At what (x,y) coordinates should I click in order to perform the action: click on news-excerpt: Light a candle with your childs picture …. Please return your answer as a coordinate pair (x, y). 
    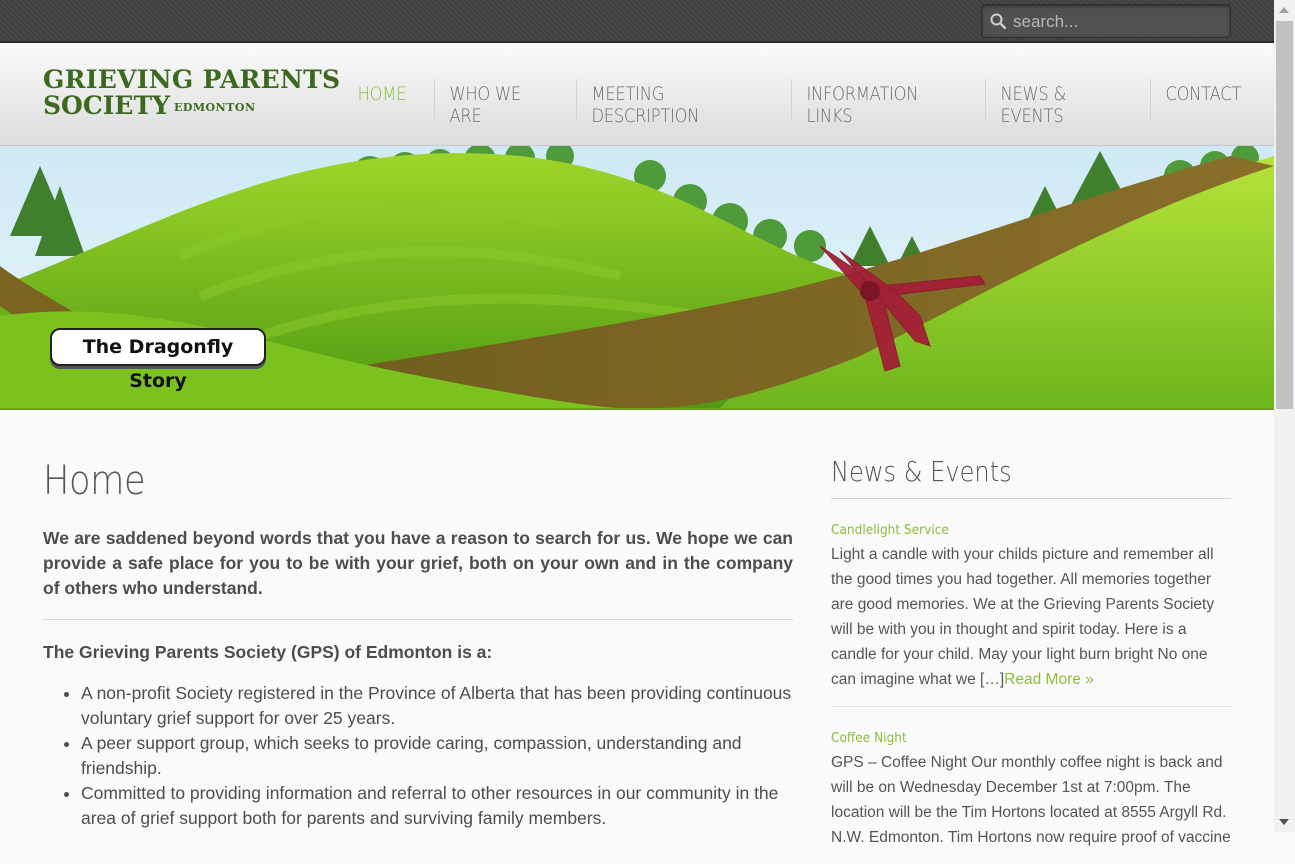
    Looking at the image, I should click on (1023, 617).